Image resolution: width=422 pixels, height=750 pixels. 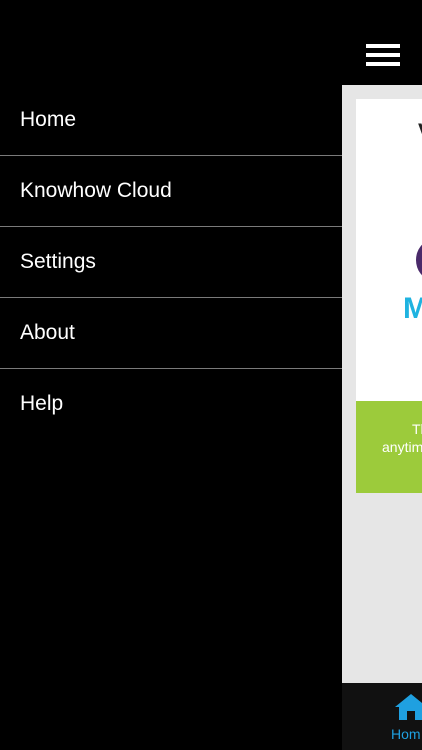 I want to click on banner-line-2: anytim, so click(x=402, y=447).